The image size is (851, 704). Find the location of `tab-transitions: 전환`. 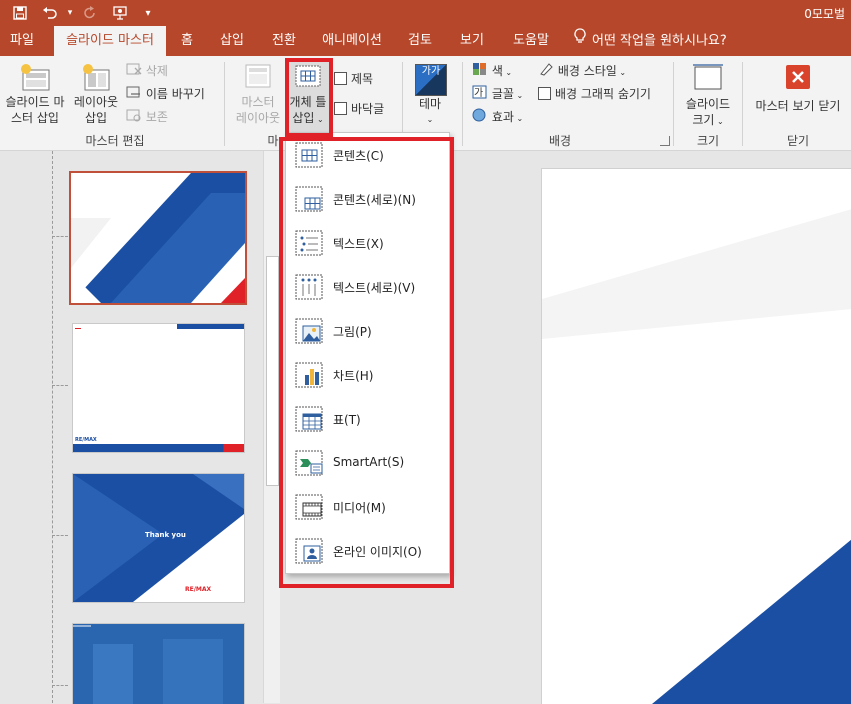

tab-transitions: 전환 is located at coordinates (284, 41).